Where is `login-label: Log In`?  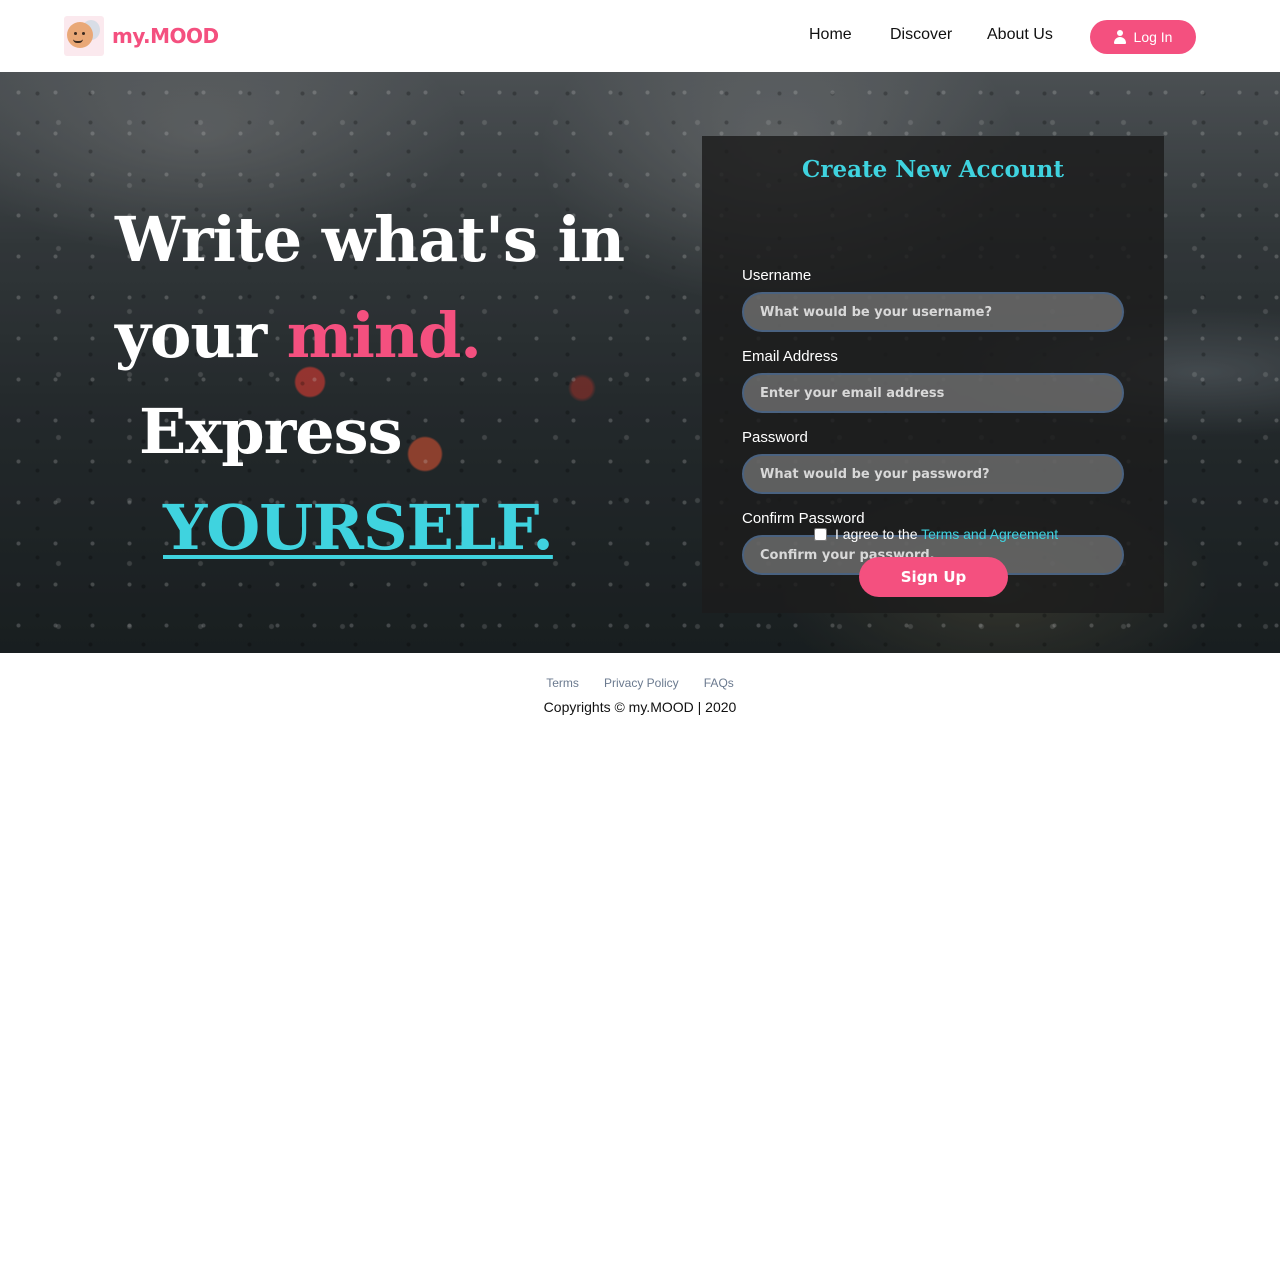
login-label: Log In is located at coordinates (1153, 37).